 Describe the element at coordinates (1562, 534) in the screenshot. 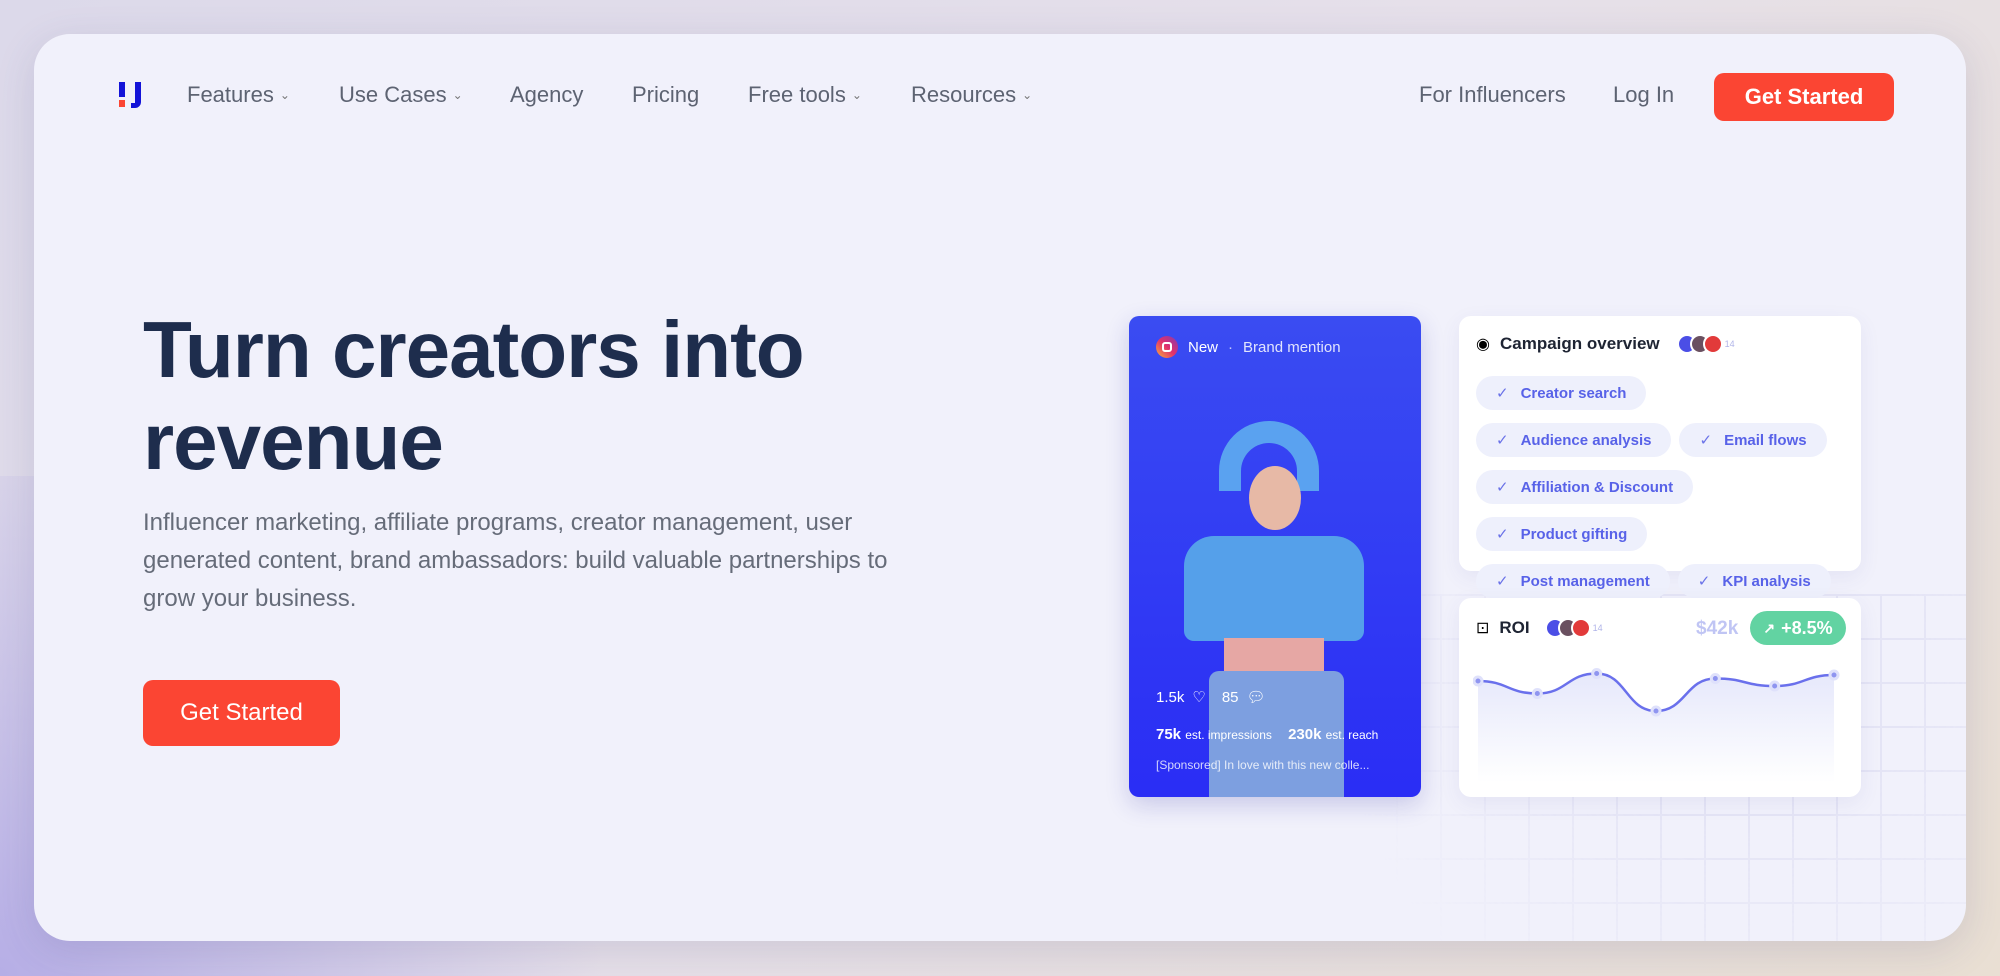

I see `feature-chip: ✓ Product gifting` at that location.